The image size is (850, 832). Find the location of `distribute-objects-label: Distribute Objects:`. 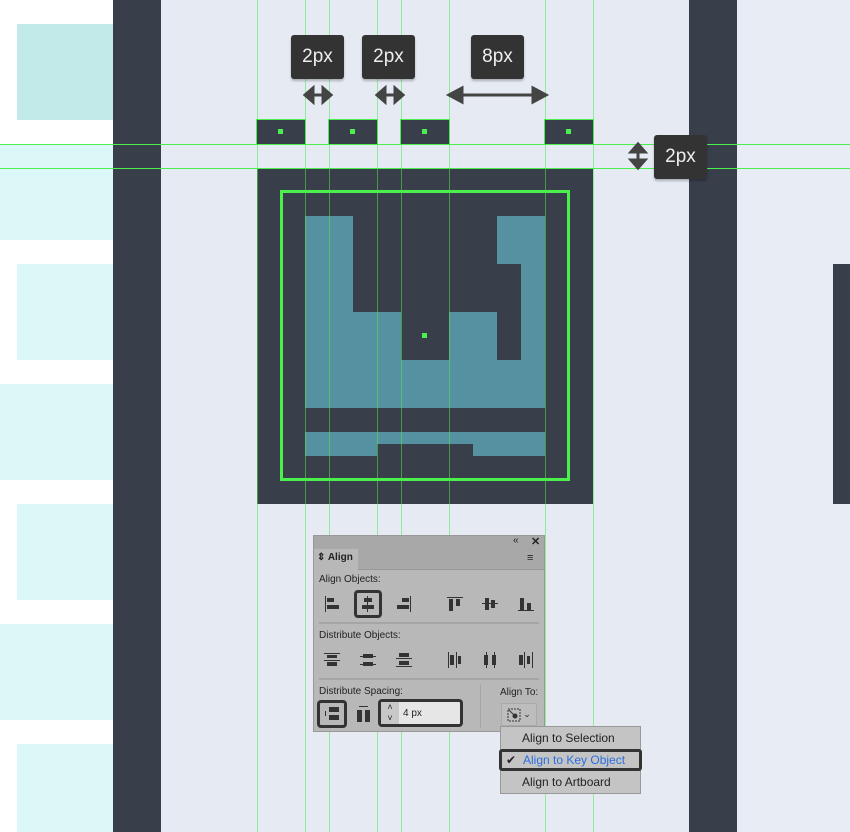

distribute-objects-label: Distribute Objects: is located at coordinates (360, 635).